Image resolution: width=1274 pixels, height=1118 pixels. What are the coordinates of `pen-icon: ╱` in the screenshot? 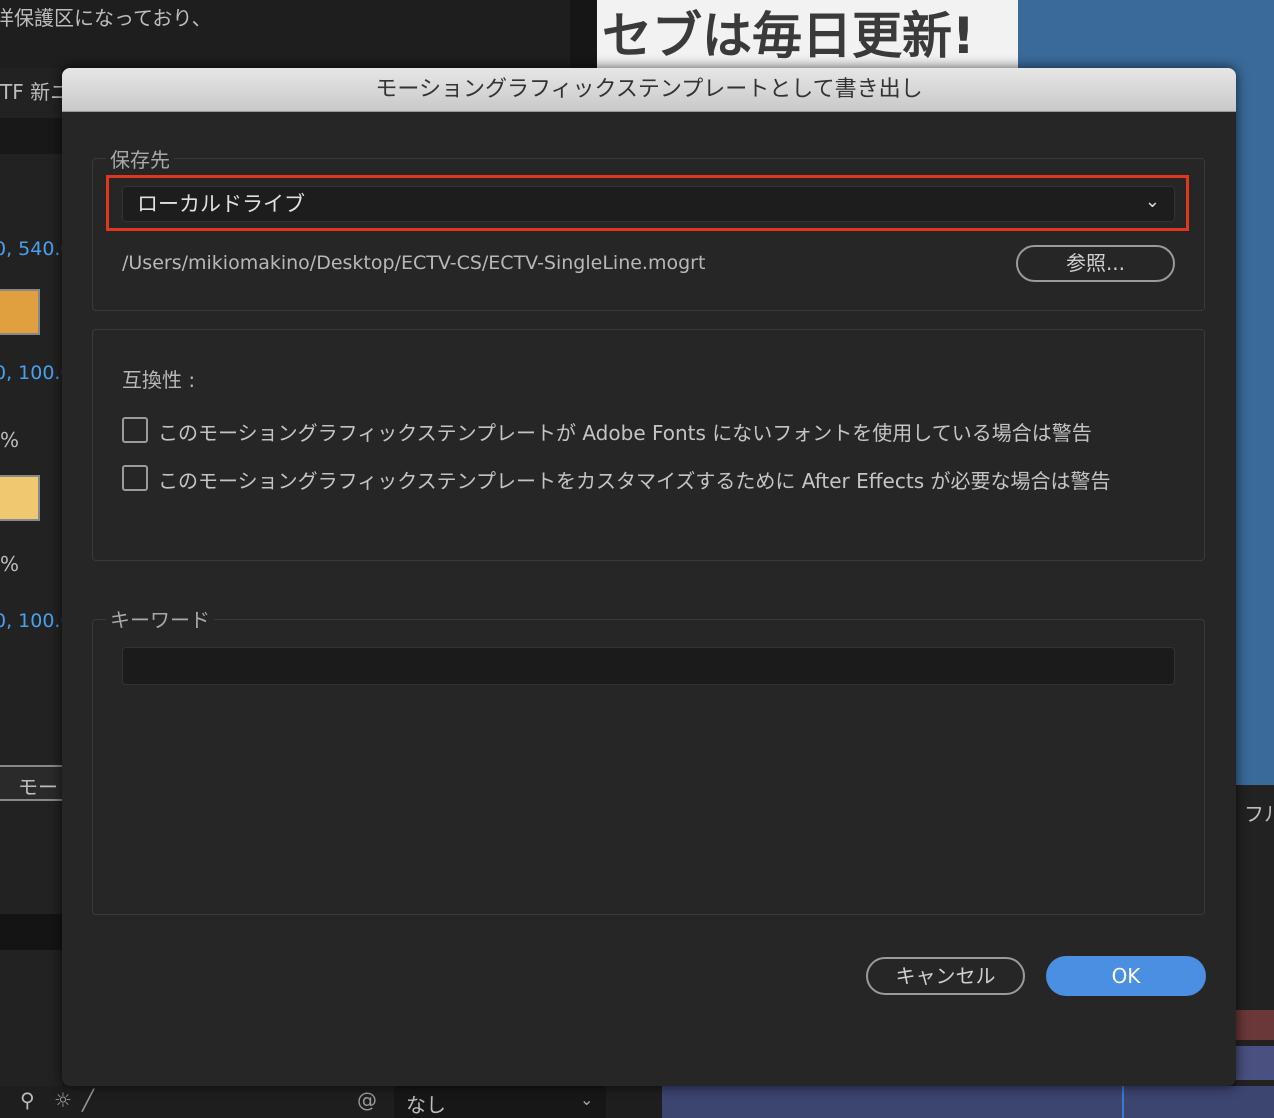 It's located at (88, 1100).